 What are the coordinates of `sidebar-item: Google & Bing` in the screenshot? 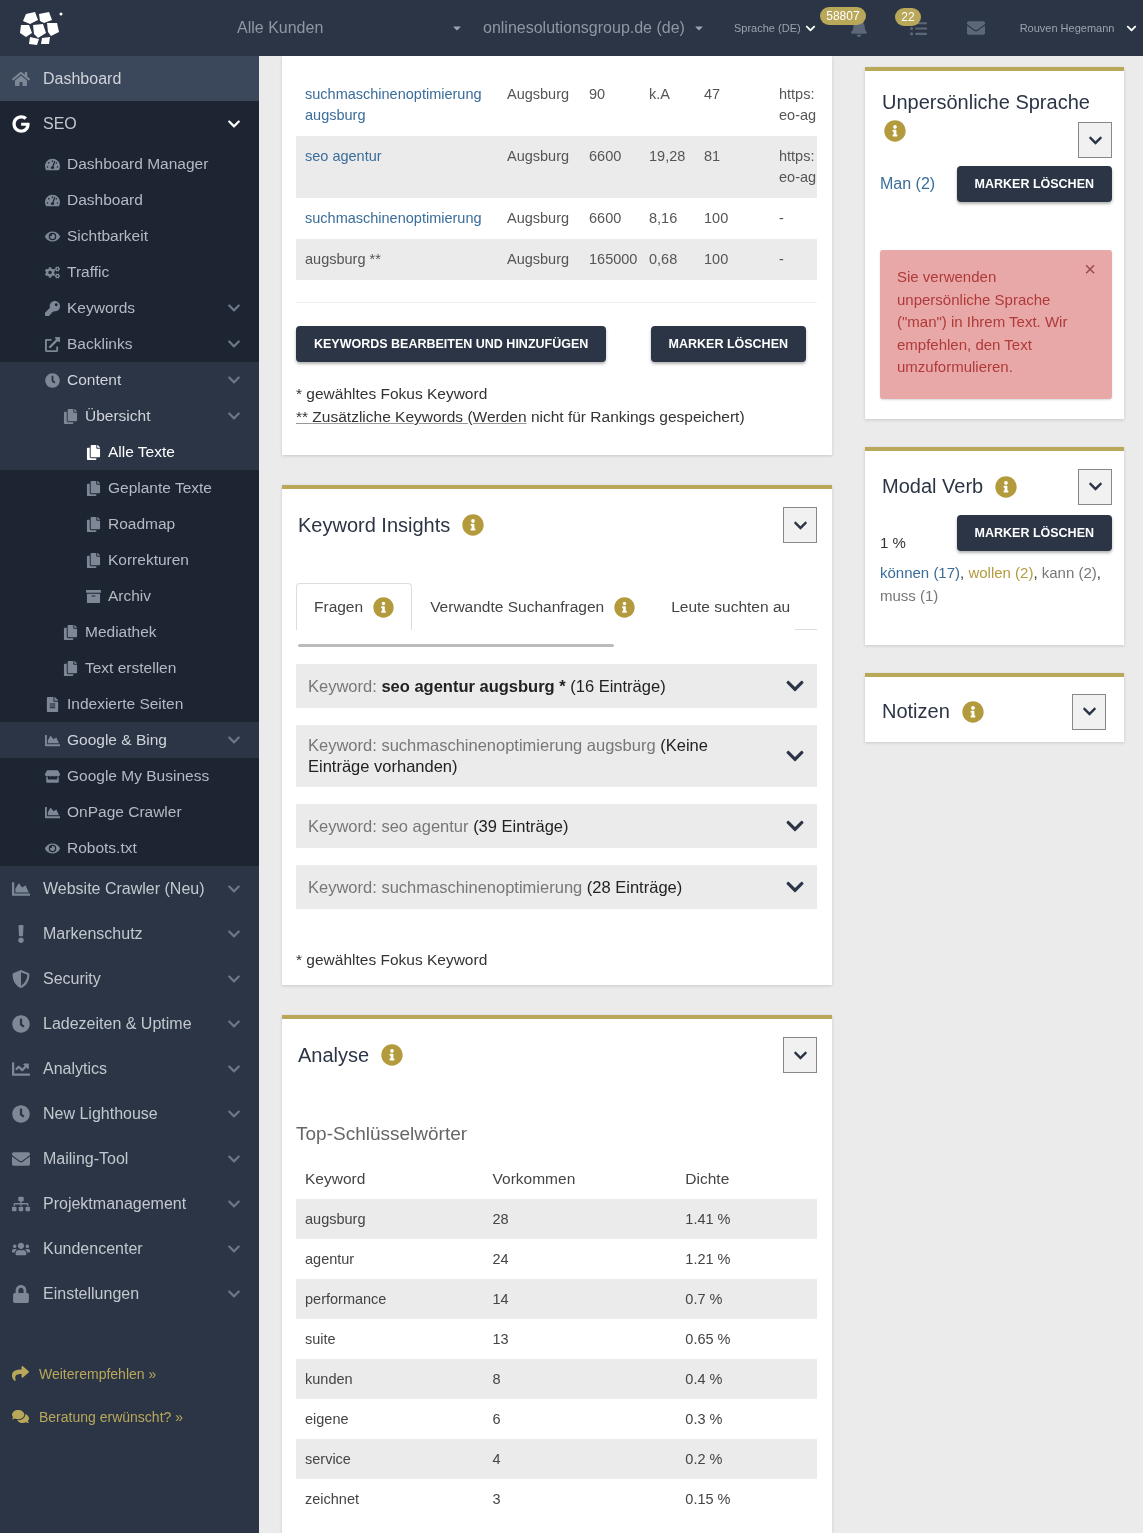 It's located at (129, 740).